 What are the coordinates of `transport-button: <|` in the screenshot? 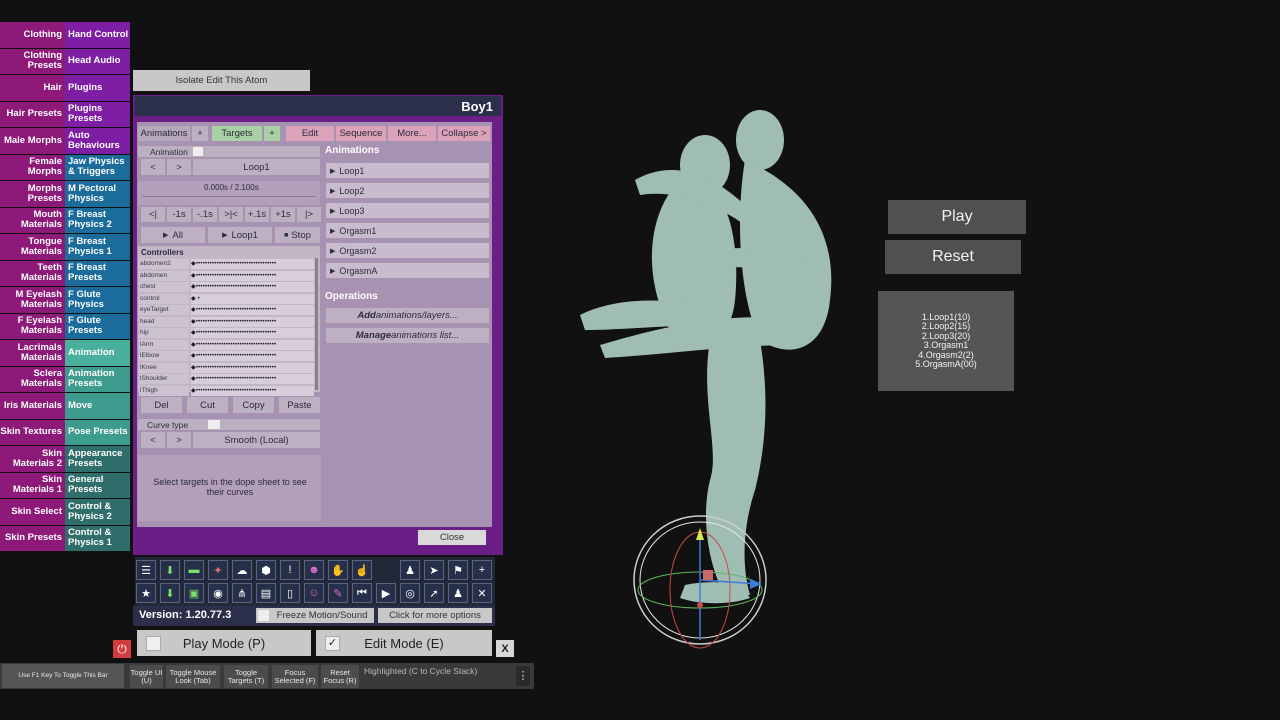 It's located at (153, 214).